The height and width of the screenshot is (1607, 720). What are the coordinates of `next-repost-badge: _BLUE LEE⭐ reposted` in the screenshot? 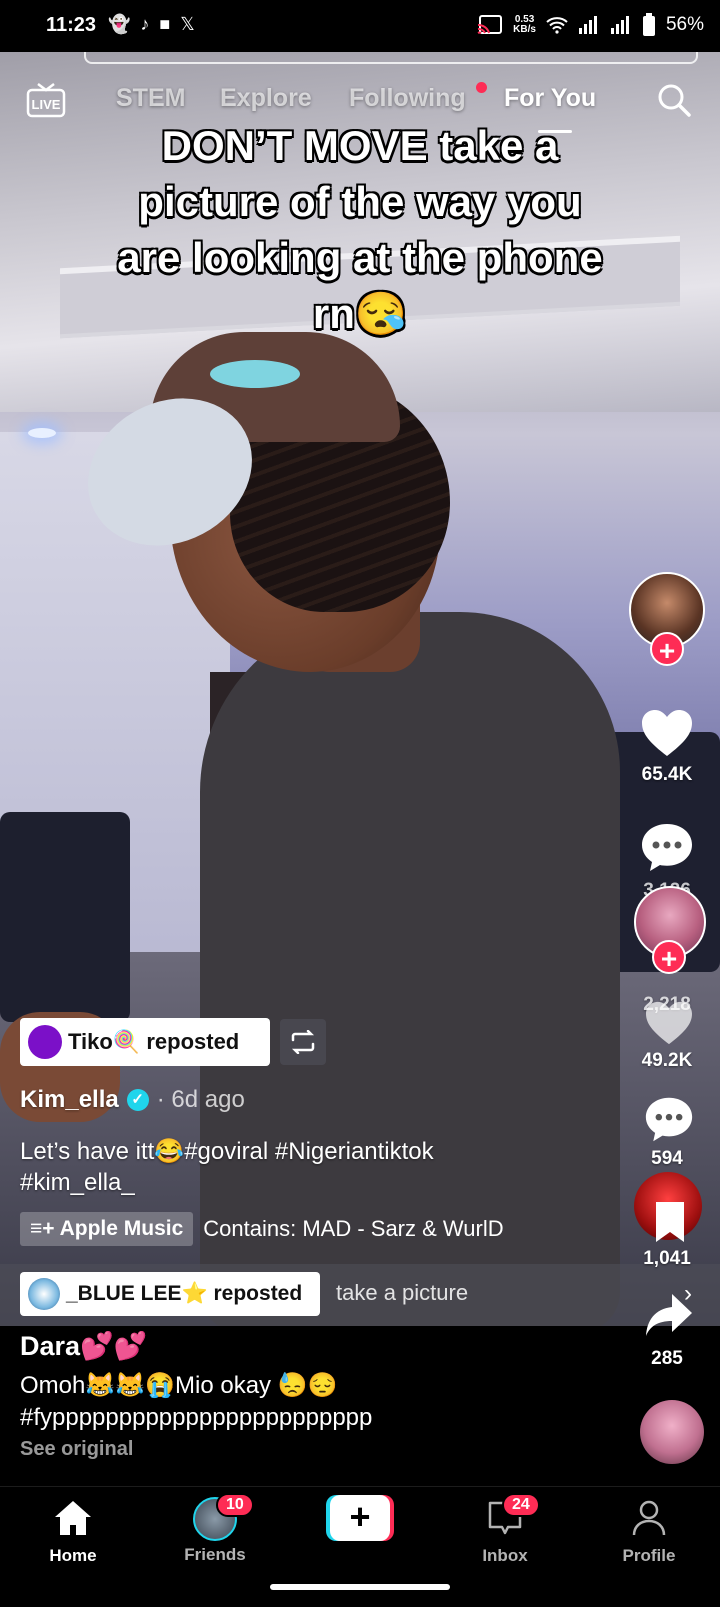 It's located at (170, 1294).